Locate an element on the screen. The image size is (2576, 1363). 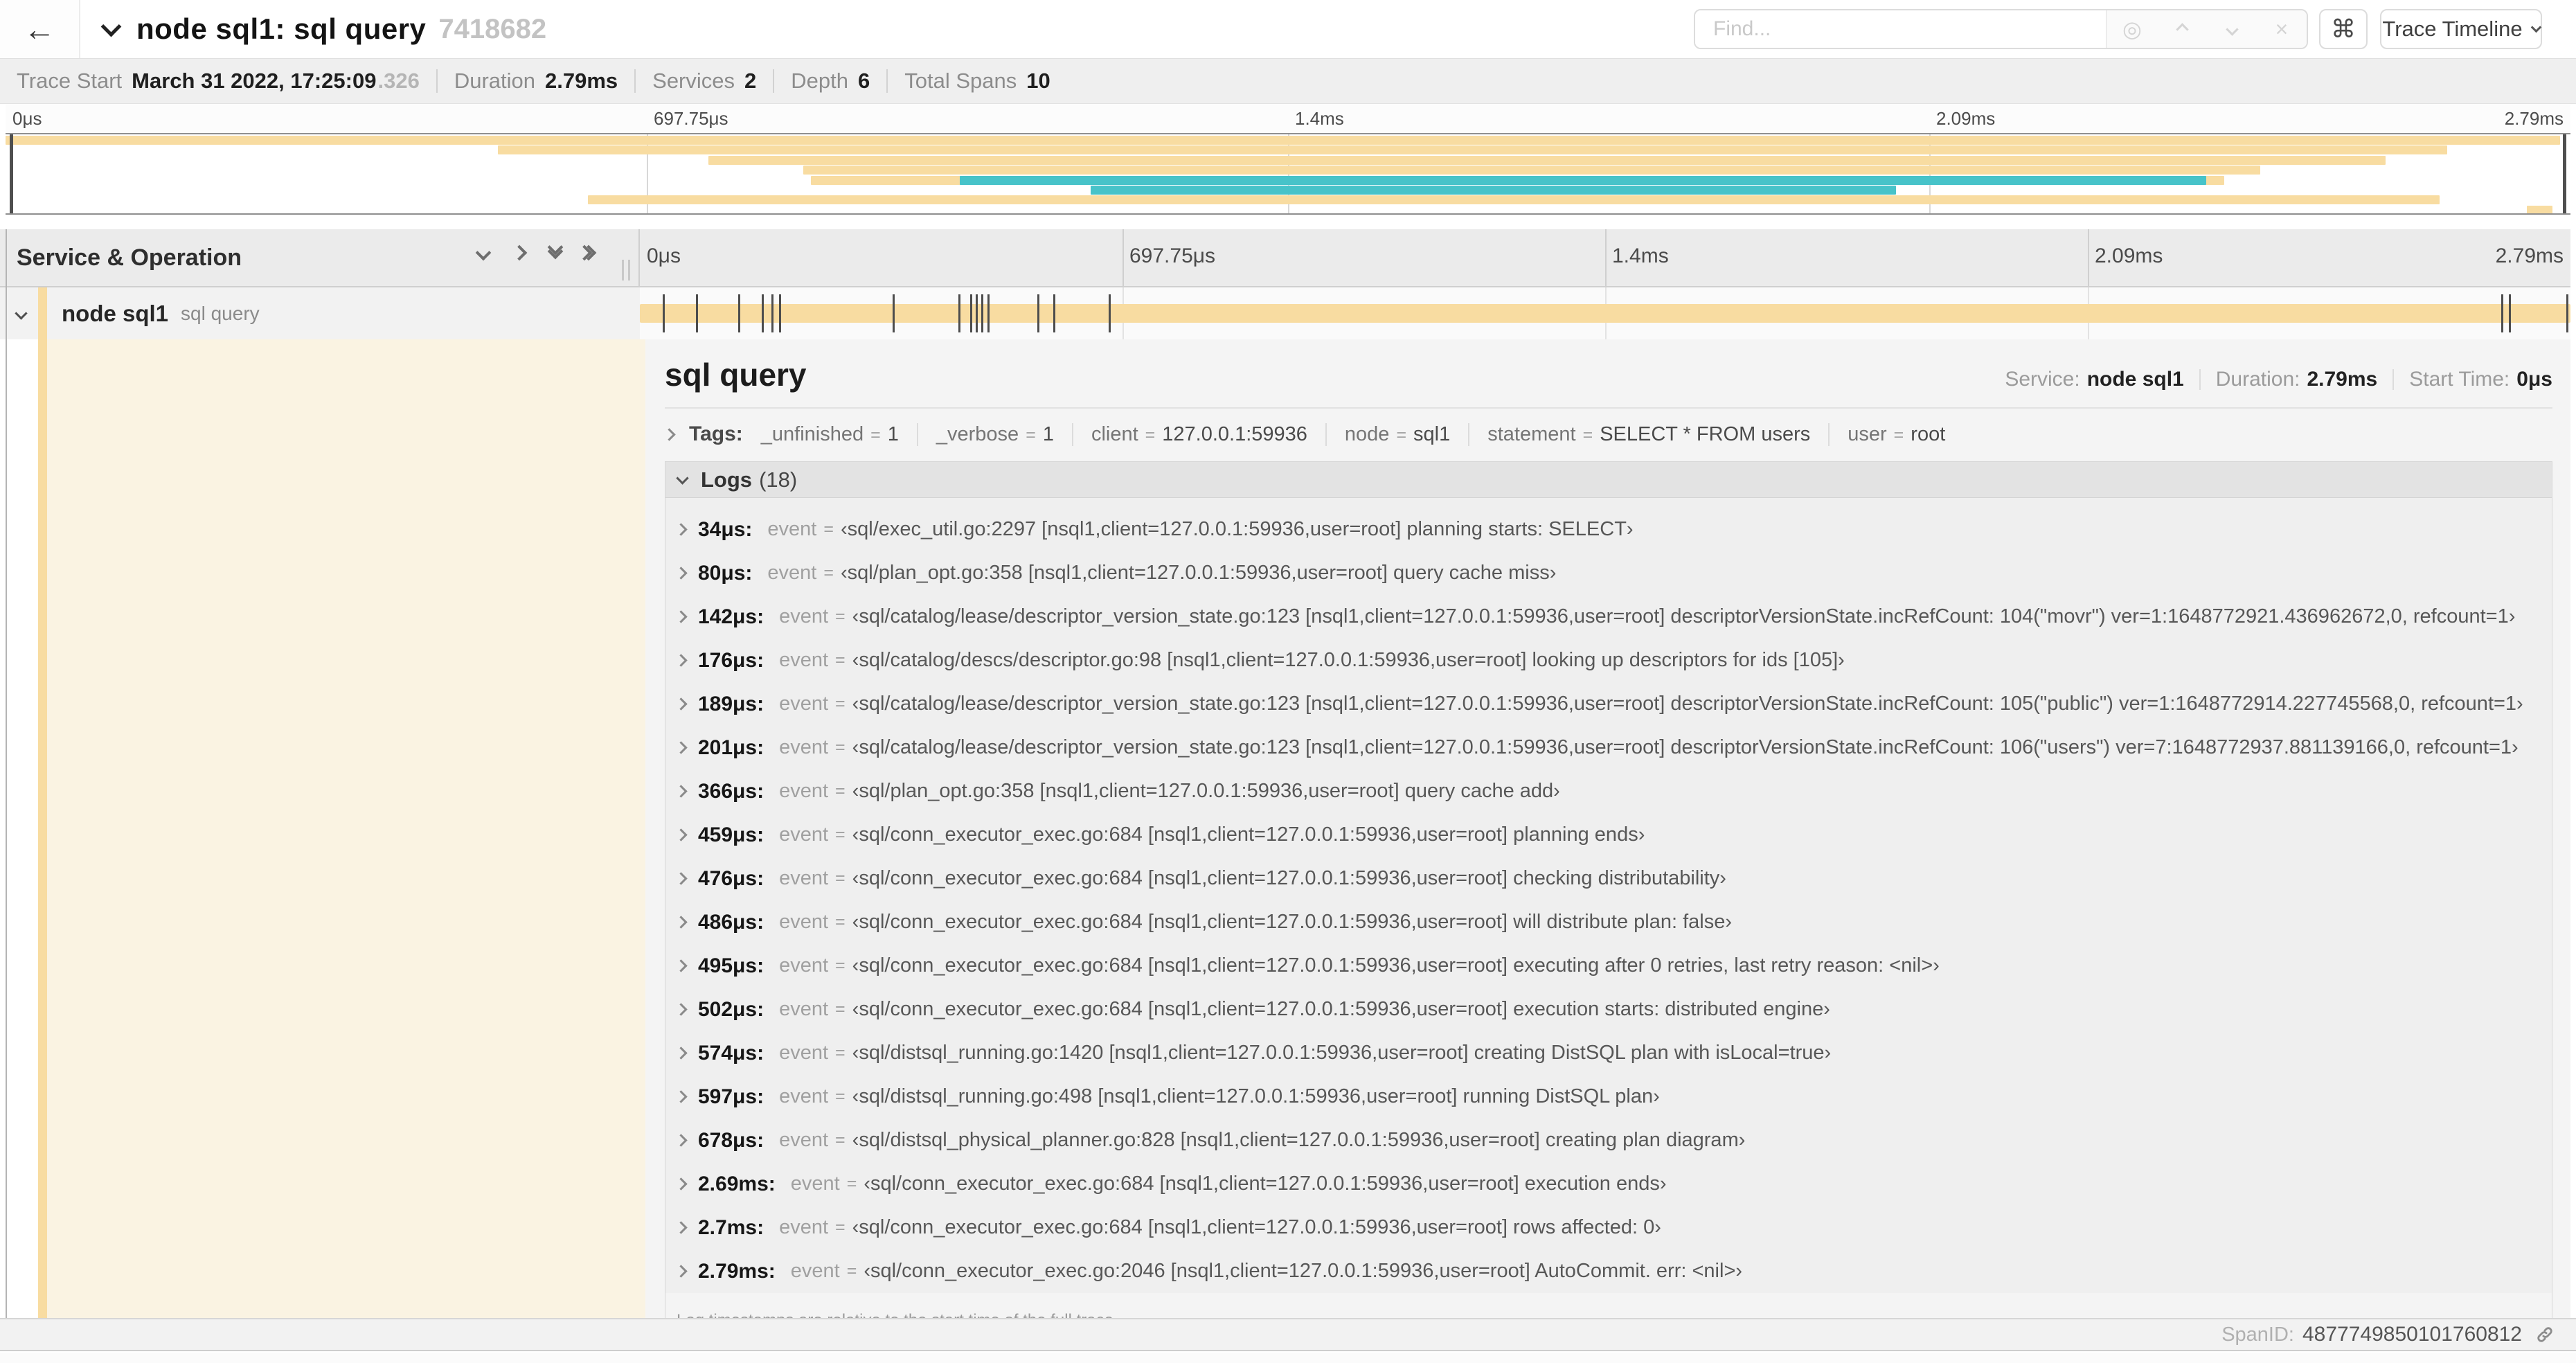
service-name: node sql1 is located at coordinates (115, 313).